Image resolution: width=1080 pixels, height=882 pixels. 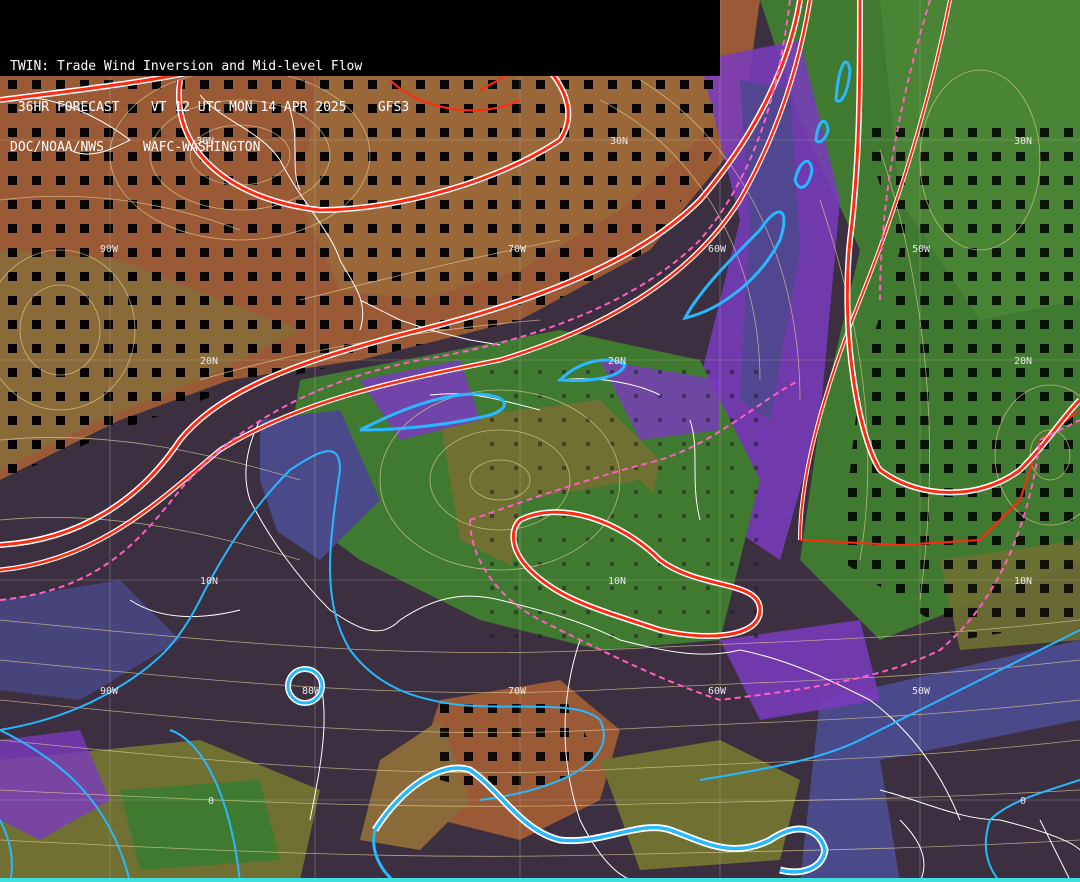 What do you see at coordinates (617, 581) in the screenshot?
I see `label-lat-10n-mid: 10N` at bounding box center [617, 581].